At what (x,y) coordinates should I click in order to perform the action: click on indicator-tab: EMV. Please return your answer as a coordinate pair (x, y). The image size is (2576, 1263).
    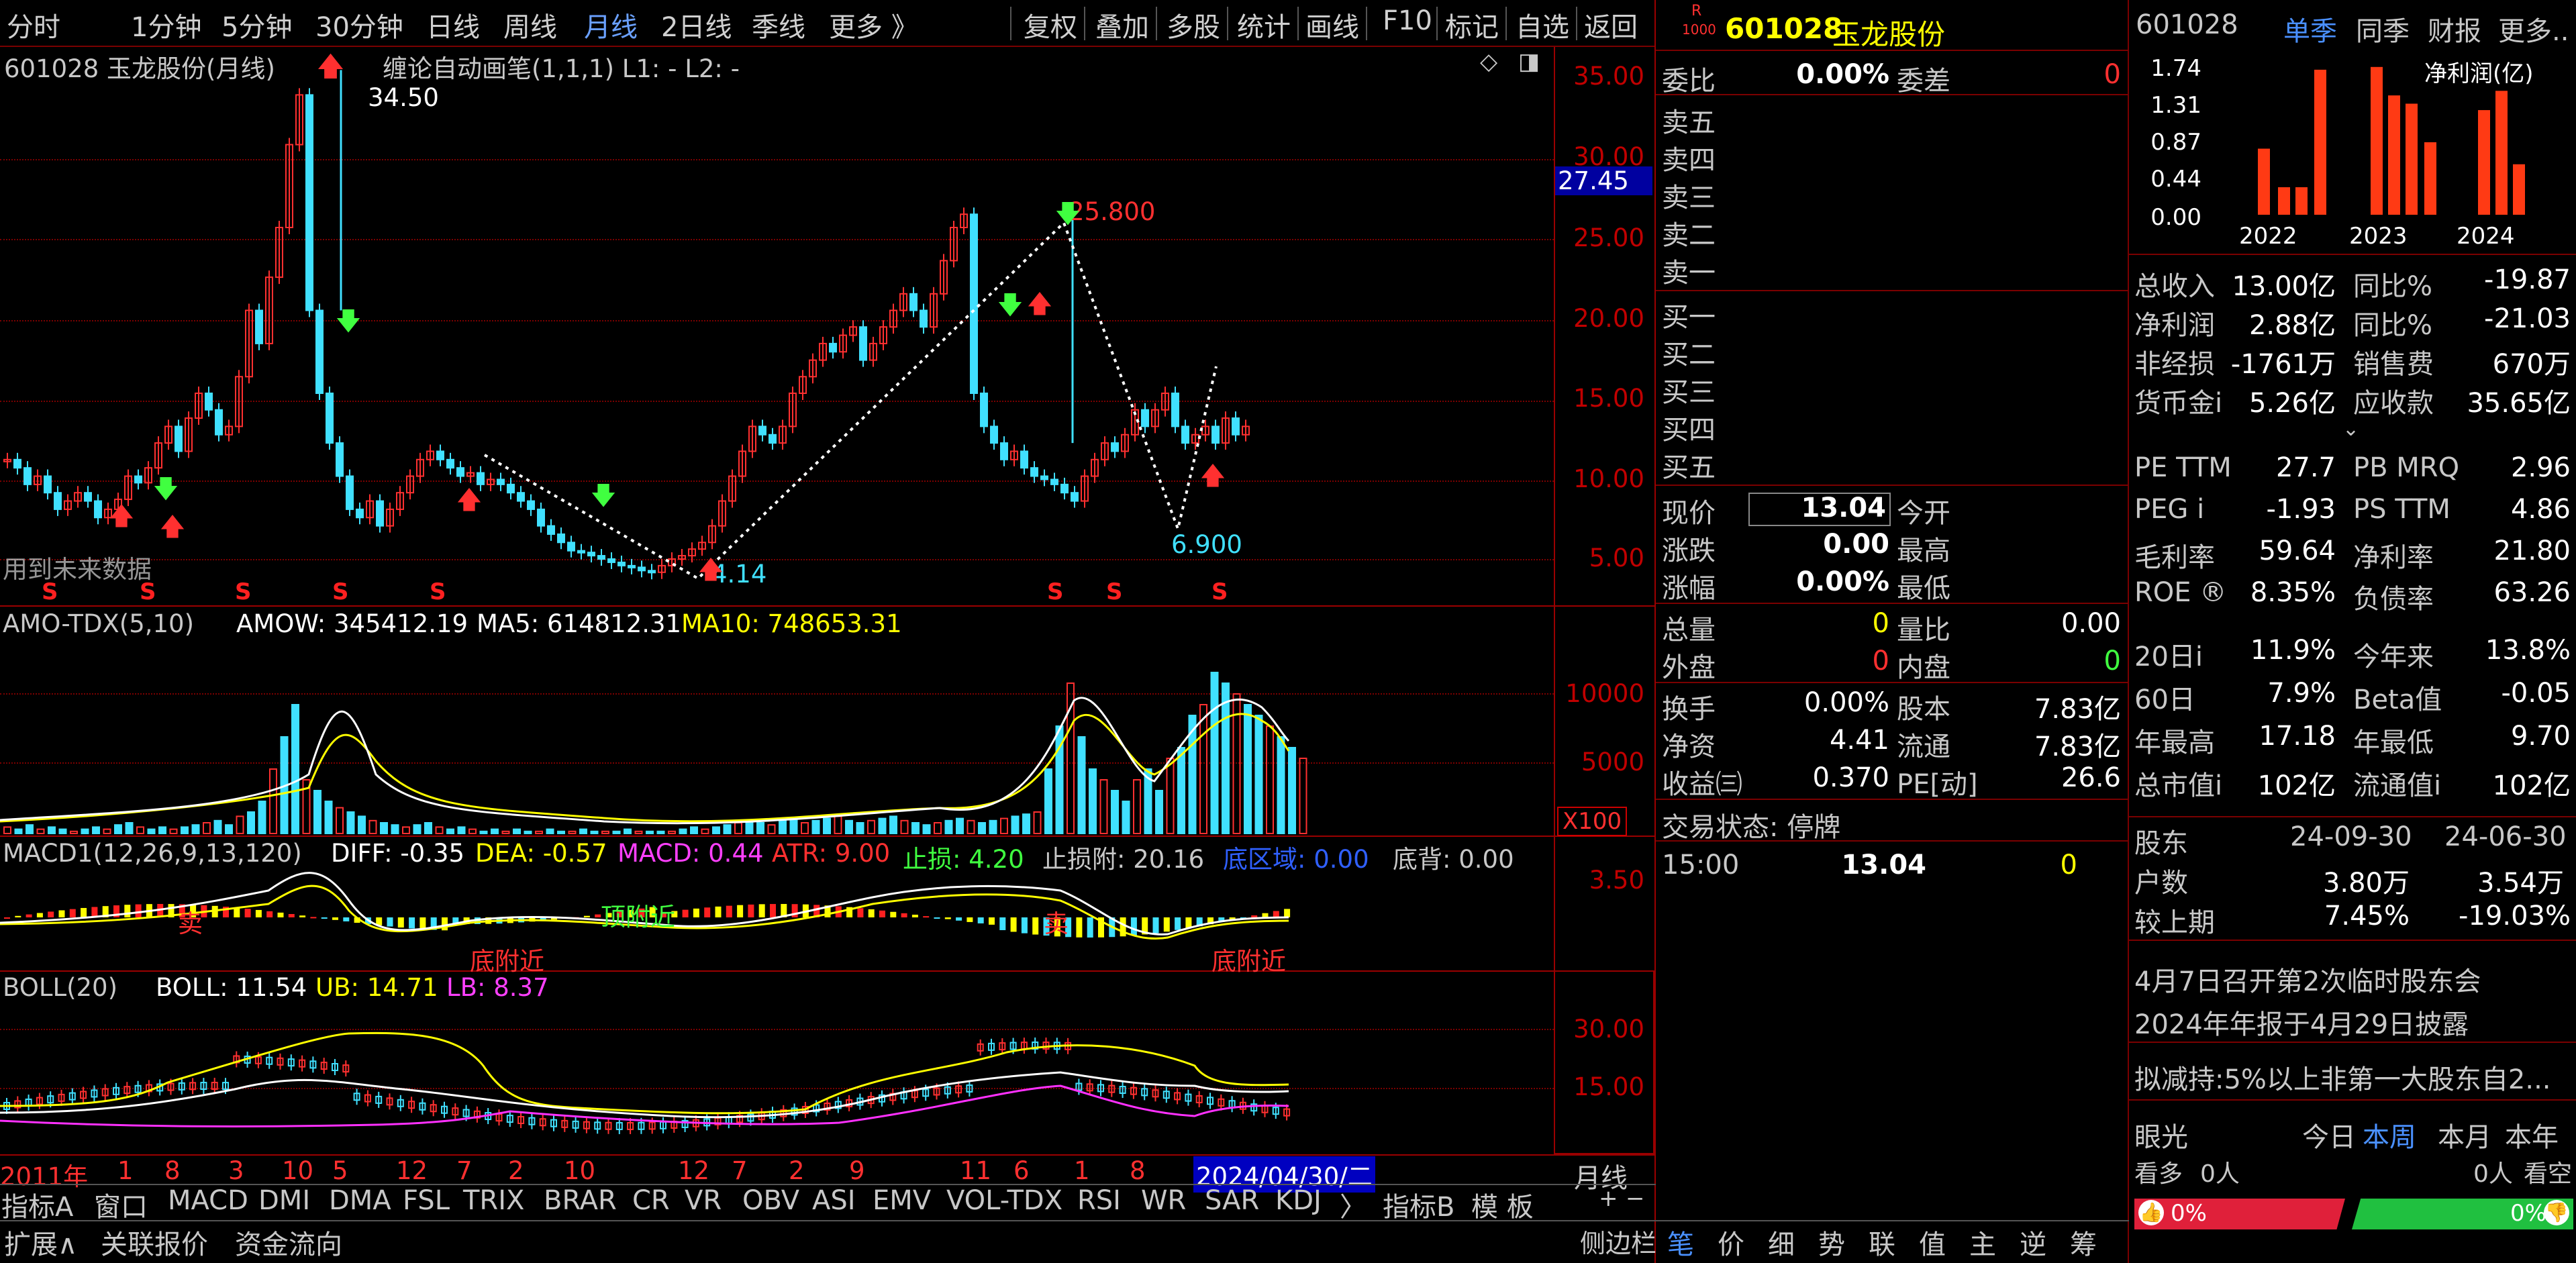
    Looking at the image, I should click on (902, 1200).